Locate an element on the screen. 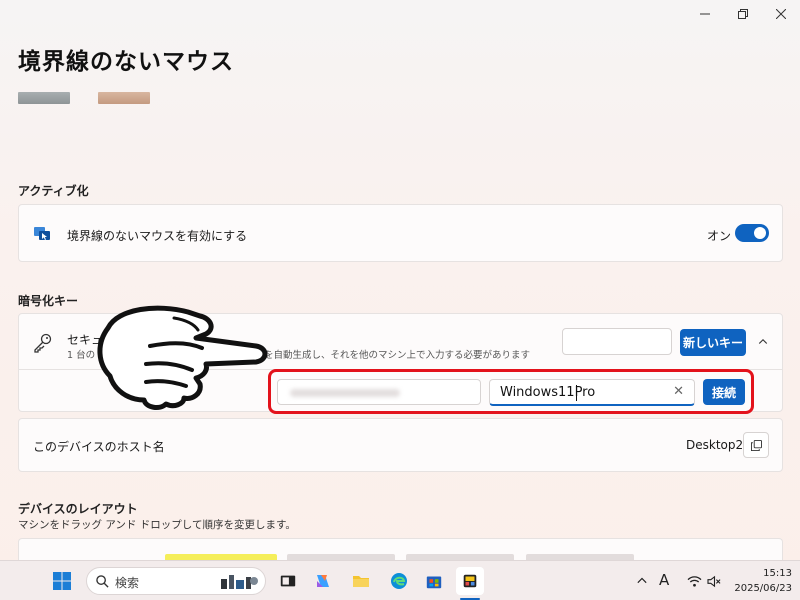 The height and width of the screenshot is (600, 800). copy-button is located at coordinates (756, 445).